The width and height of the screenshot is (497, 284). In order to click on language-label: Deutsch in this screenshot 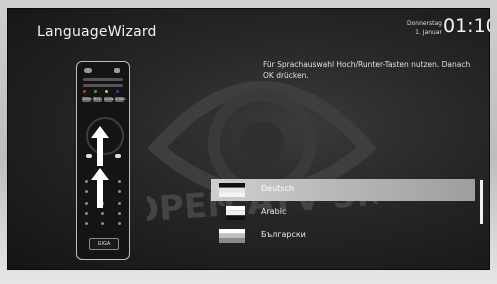, I will do `click(277, 188)`.